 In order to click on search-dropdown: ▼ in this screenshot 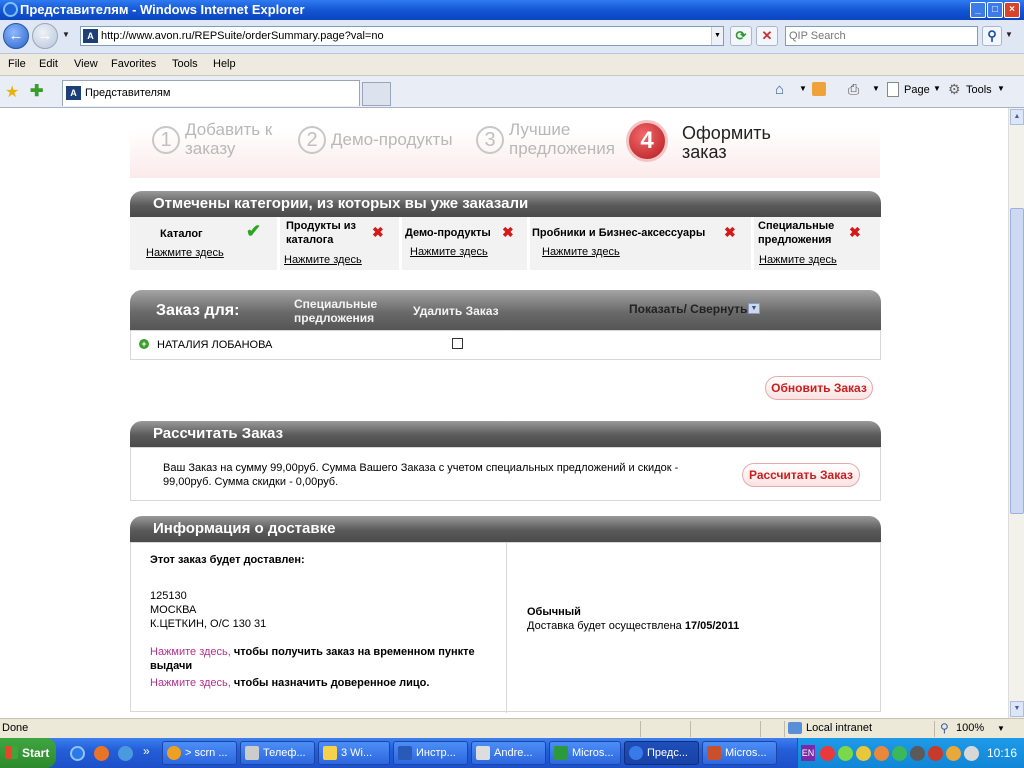, I will do `click(1009, 34)`.